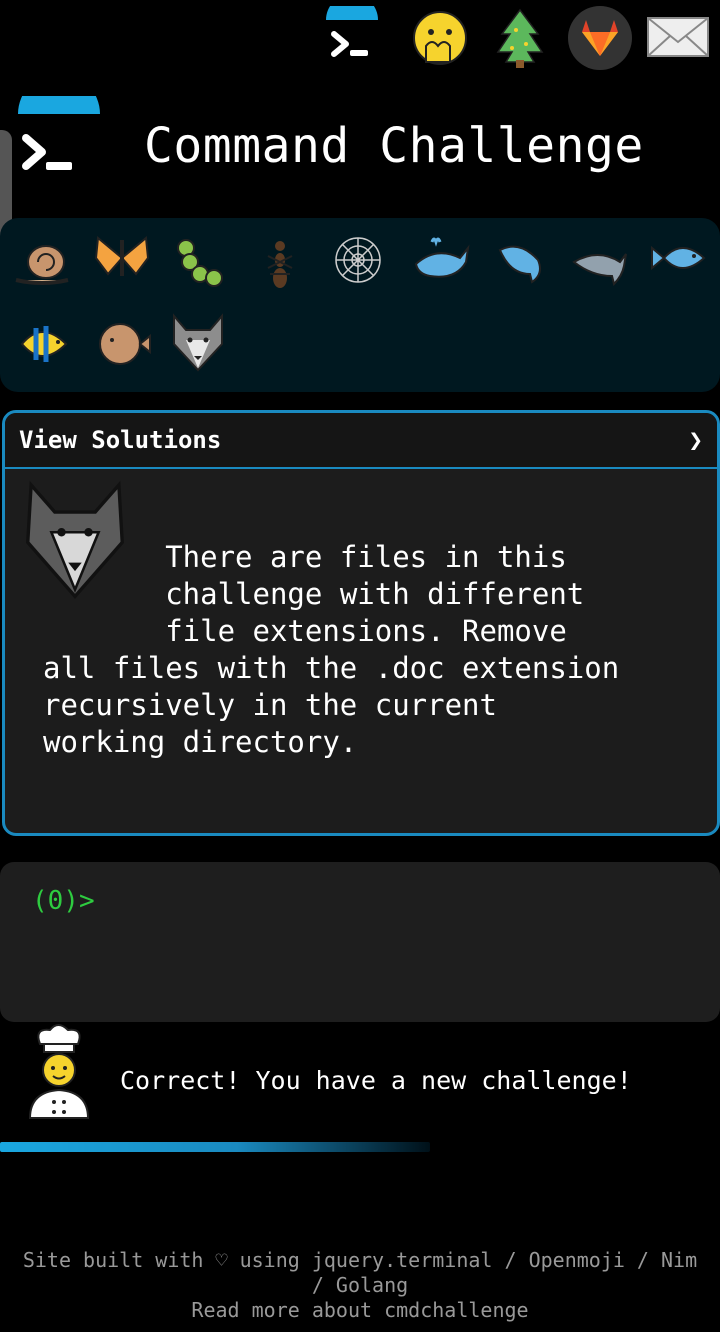  I want to click on terminal-icon, so click(352, 38).